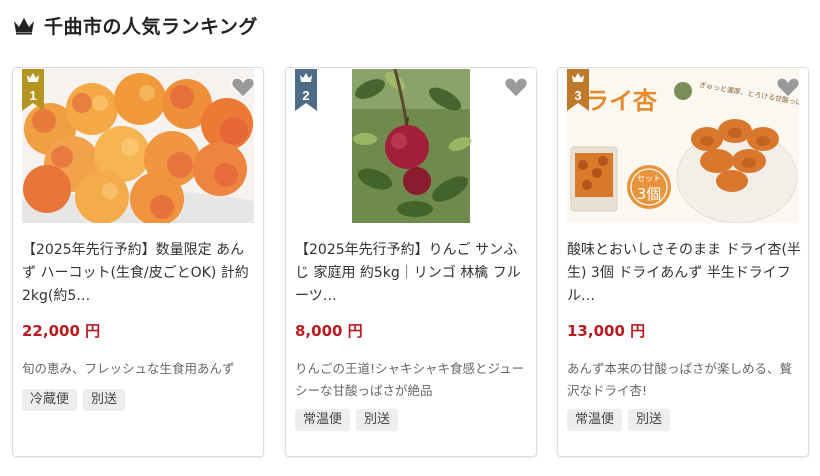  I want to click on product-image-dried-apricot: セット 3個 ライ杏 ぎゅっと濃厚、とろける甘酸っぱさ, so click(683, 146).